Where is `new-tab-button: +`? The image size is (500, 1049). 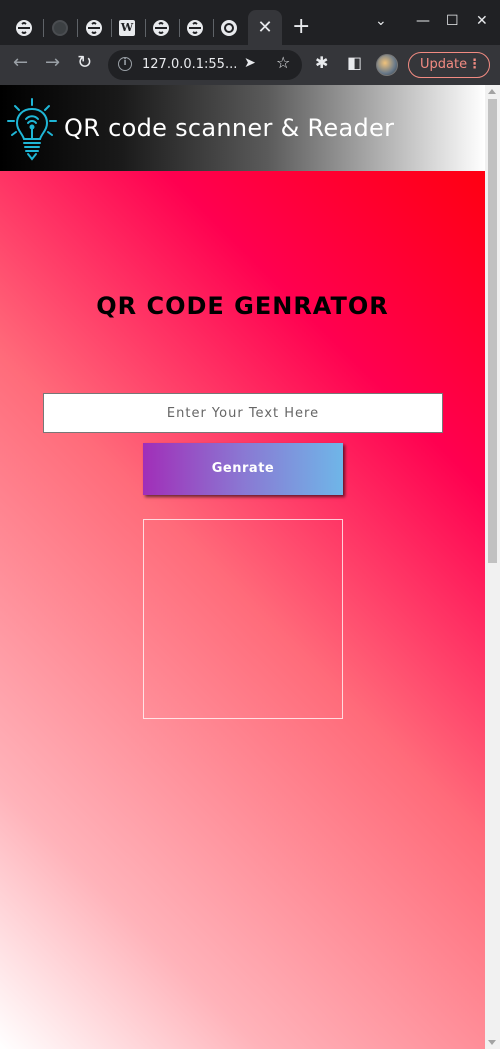
new-tab-button: + is located at coordinates (301, 27).